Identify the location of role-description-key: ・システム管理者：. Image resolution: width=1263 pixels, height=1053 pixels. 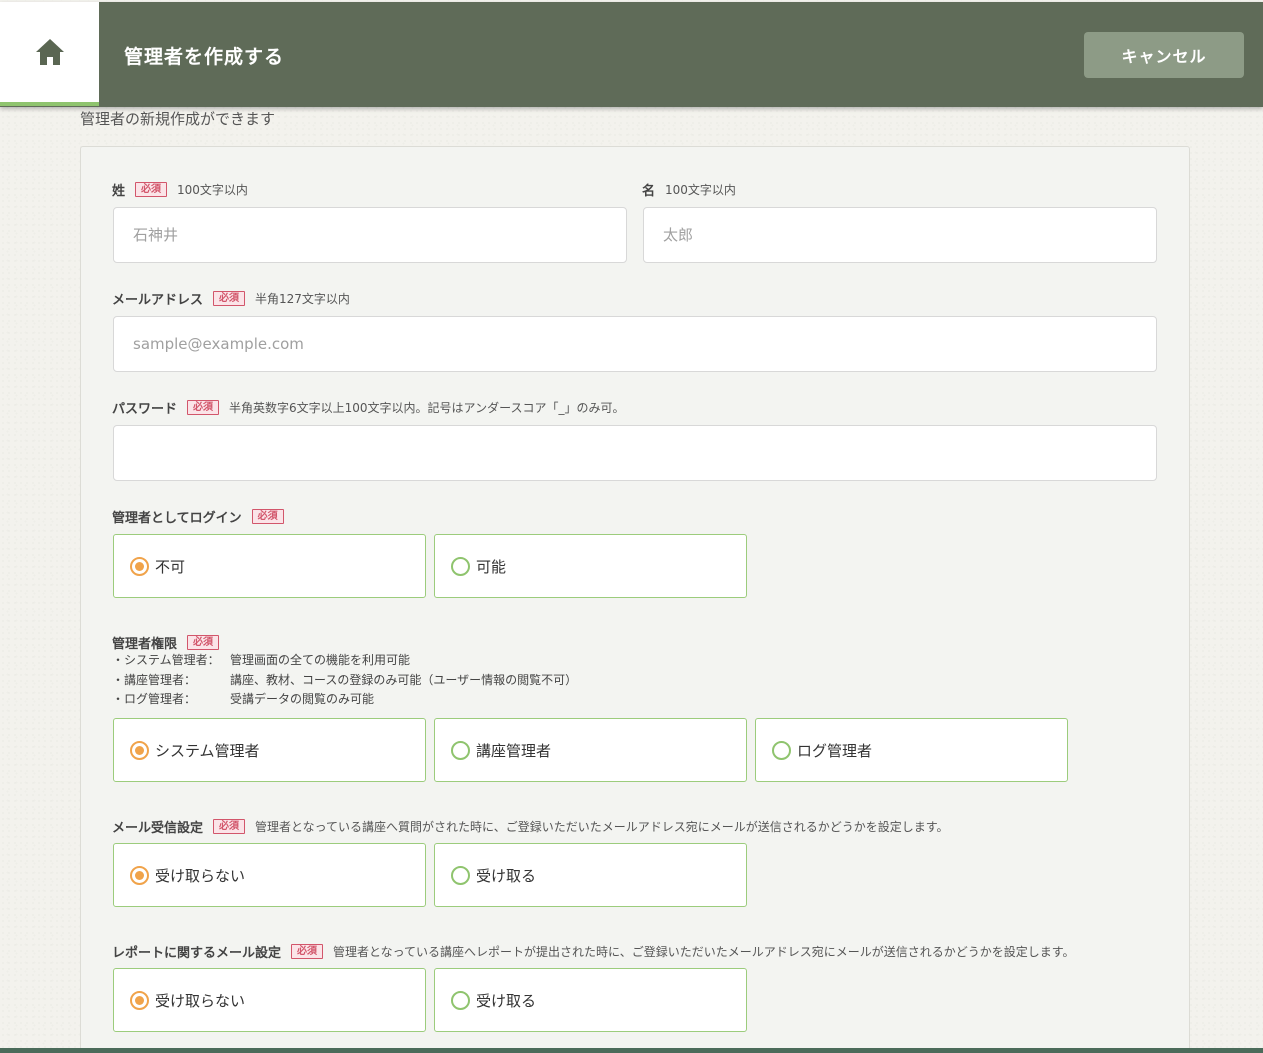
(171, 661).